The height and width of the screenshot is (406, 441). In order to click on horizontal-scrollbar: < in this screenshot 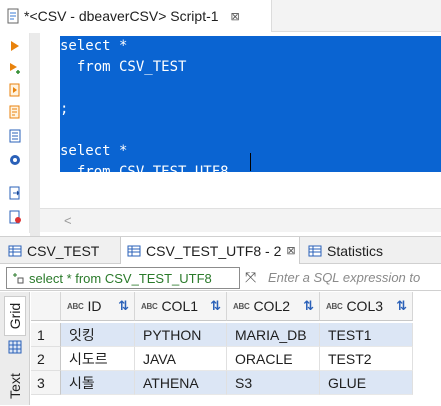, I will do `click(240, 220)`.